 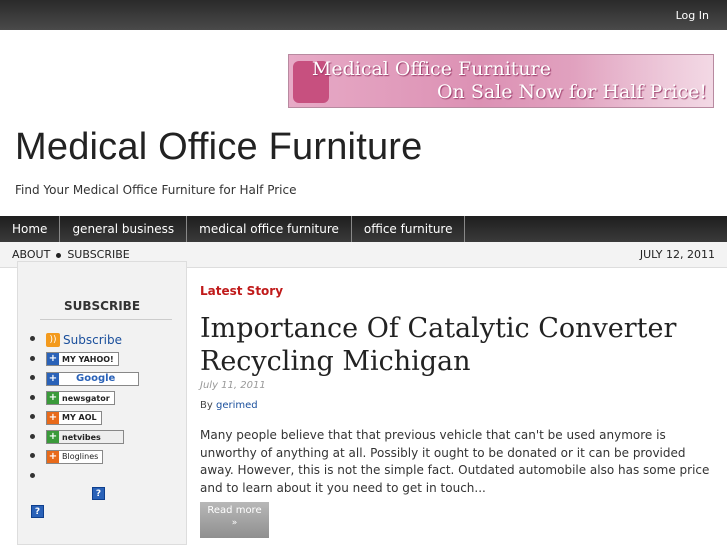 What do you see at coordinates (269, 229) in the screenshot?
I see `nav-item-medical-office-furniture: medical office furniture` at bounding box center [269, 229].